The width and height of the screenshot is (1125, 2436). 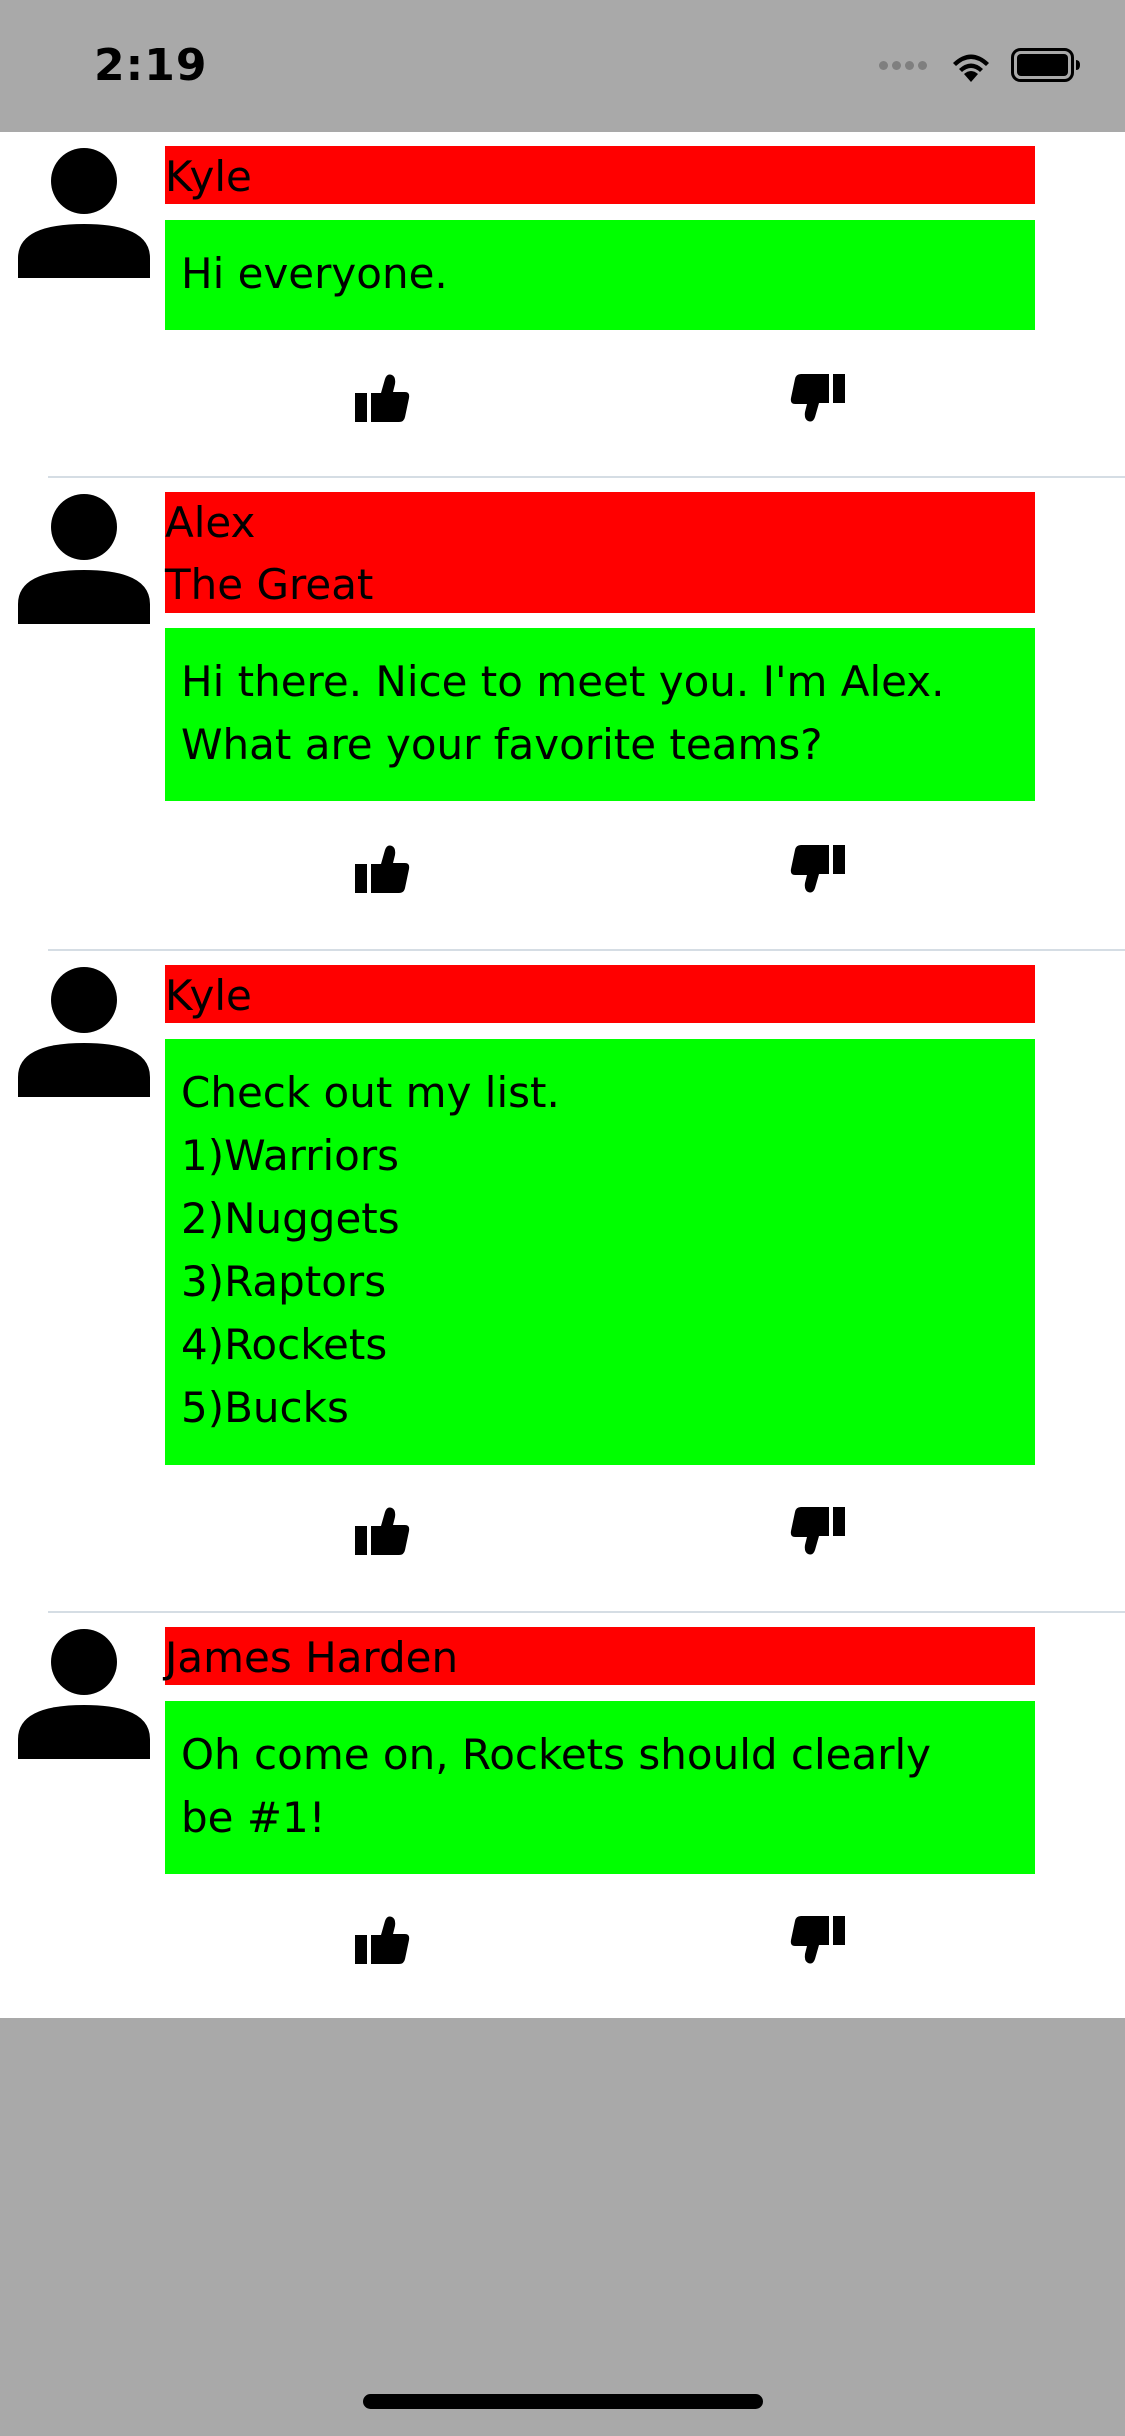 I want to click on status-bar: 2:19, so click(x=562, y=66).